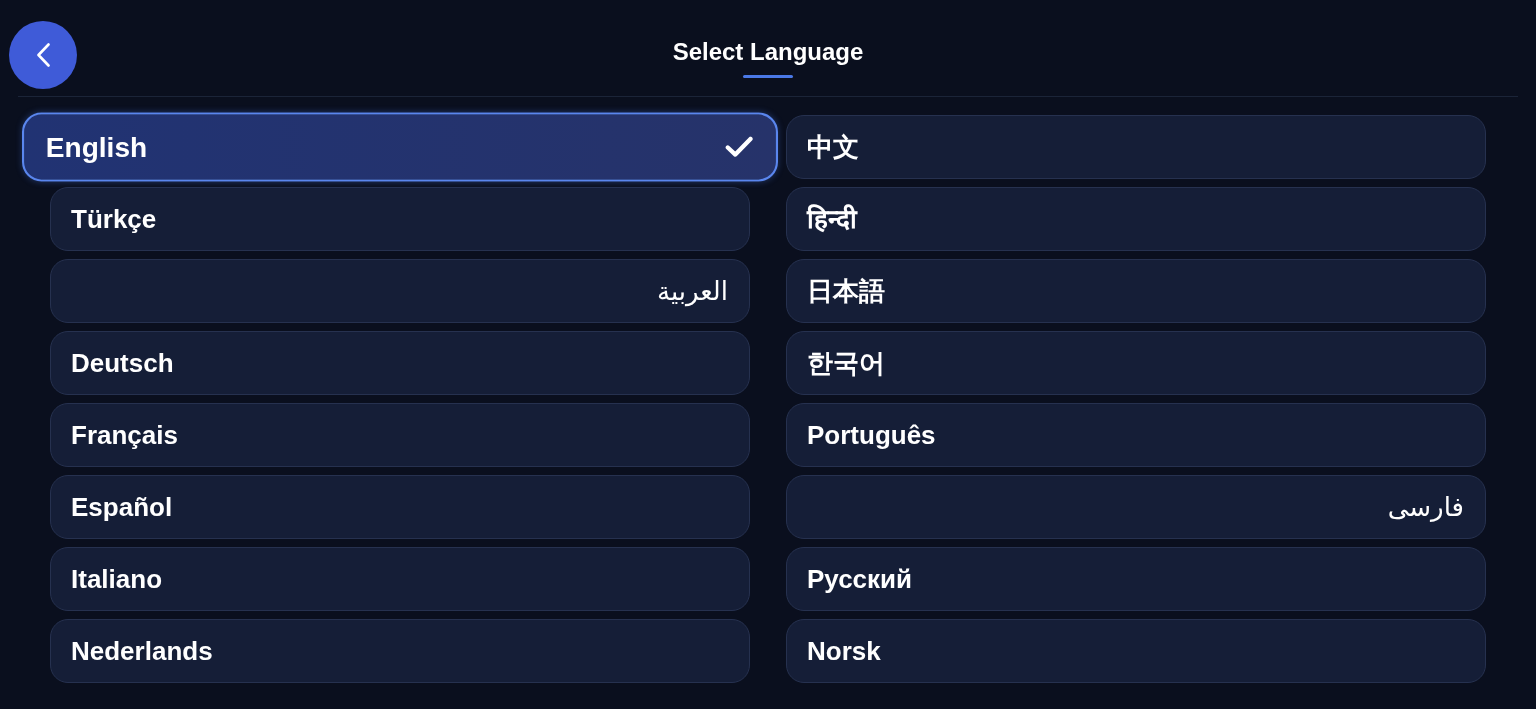 This screenshot has height=709, width=1536. Describe the element at coordinates (1136, 219) in the screenshot. I see `language-option: हिन्दी` at that location.